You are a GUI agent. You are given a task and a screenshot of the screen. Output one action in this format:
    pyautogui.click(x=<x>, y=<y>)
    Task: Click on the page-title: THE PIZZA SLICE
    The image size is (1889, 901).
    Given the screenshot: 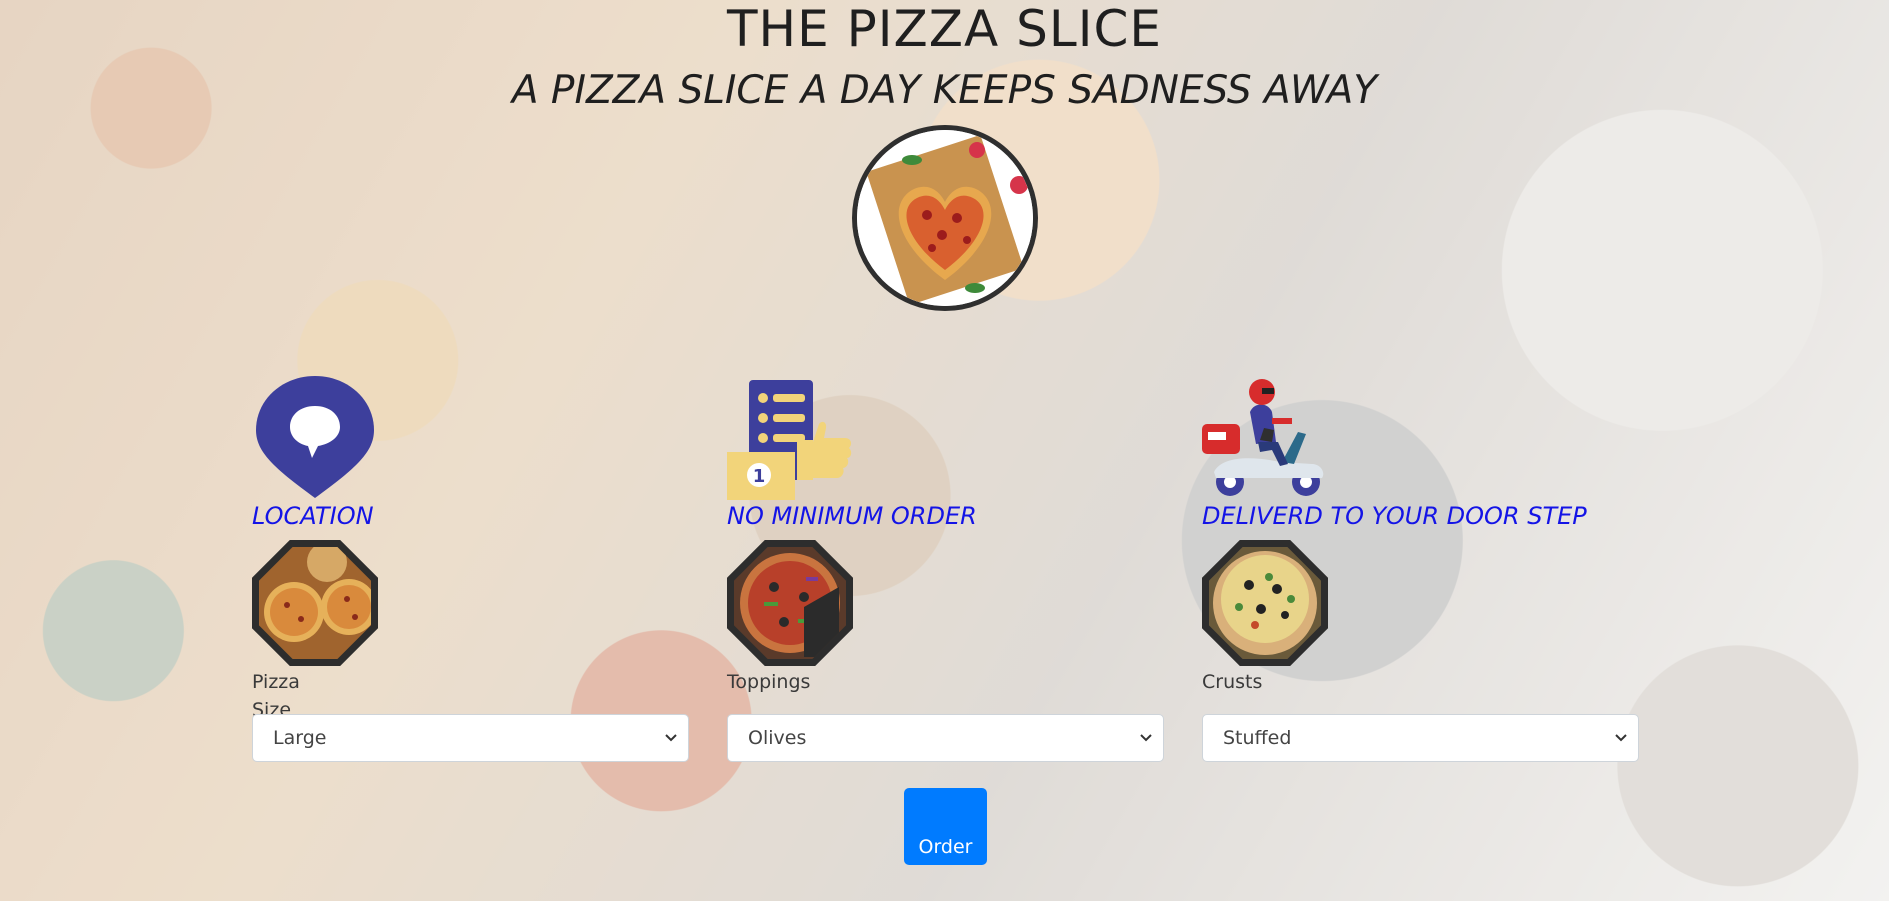 What is the action you would take?
    pyautogui.click(x=944, y=29)
    